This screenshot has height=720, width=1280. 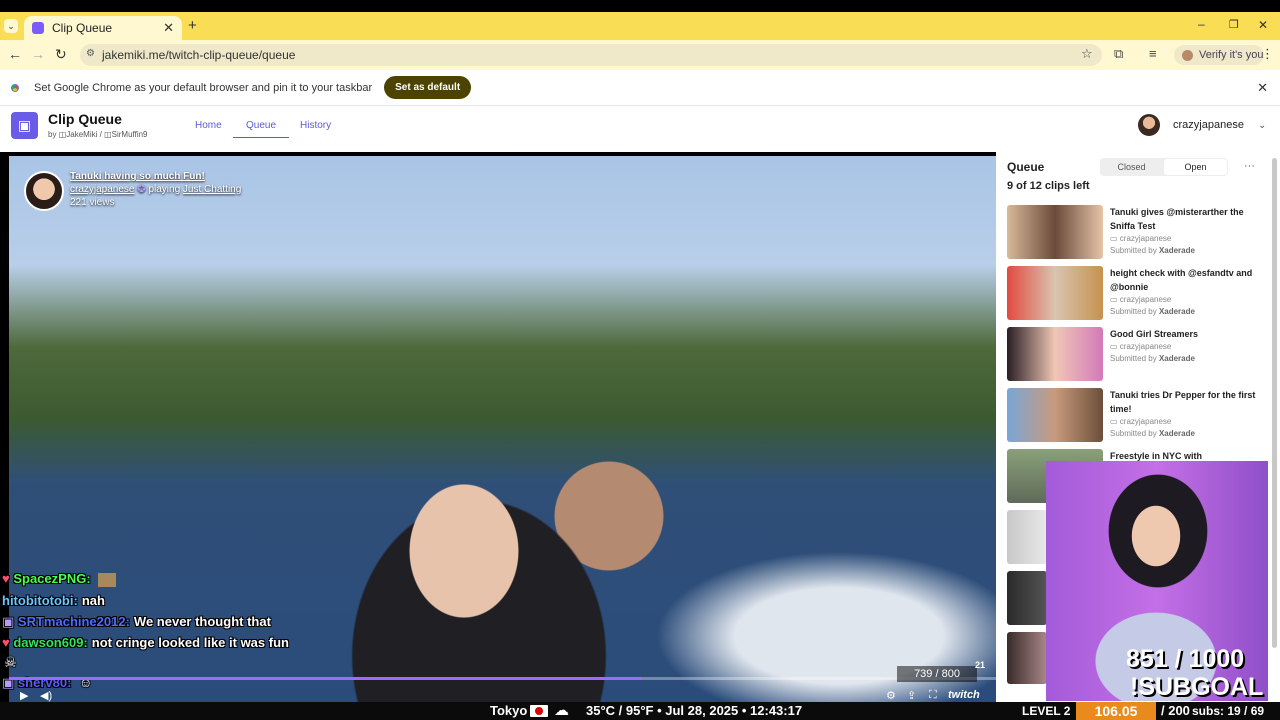 I want to click on level-label: LEVEL 2, so click(x=1046, y=711).